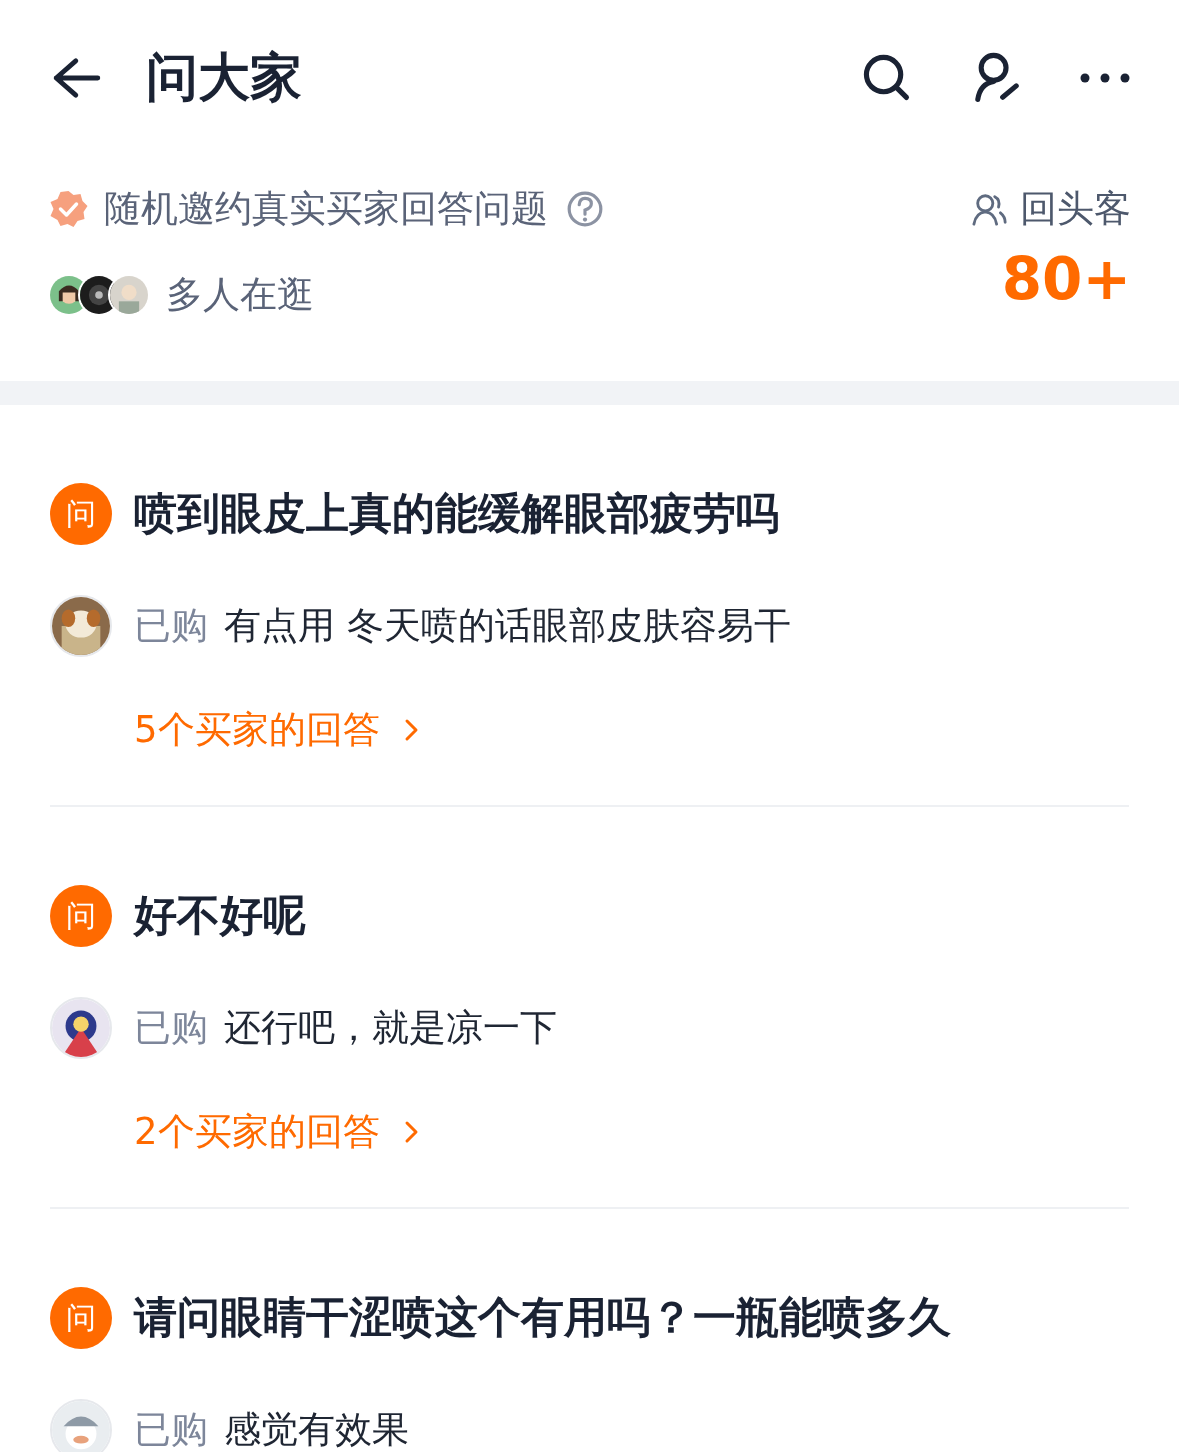  What do you see at coordinates (1066, 279) in the screenshot?
I see `repeat-count: 80+` at bounding box center [1066, 279].